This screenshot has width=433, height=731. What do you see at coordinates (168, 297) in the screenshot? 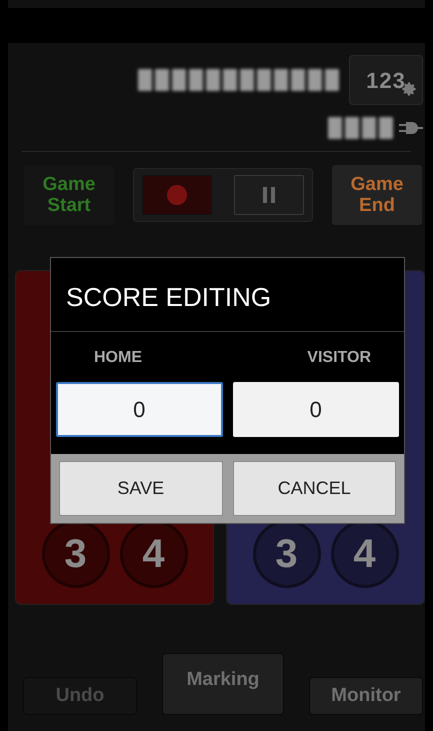
I see `dialog-title: SCORE EDITING` at bounding box center [168, 297].